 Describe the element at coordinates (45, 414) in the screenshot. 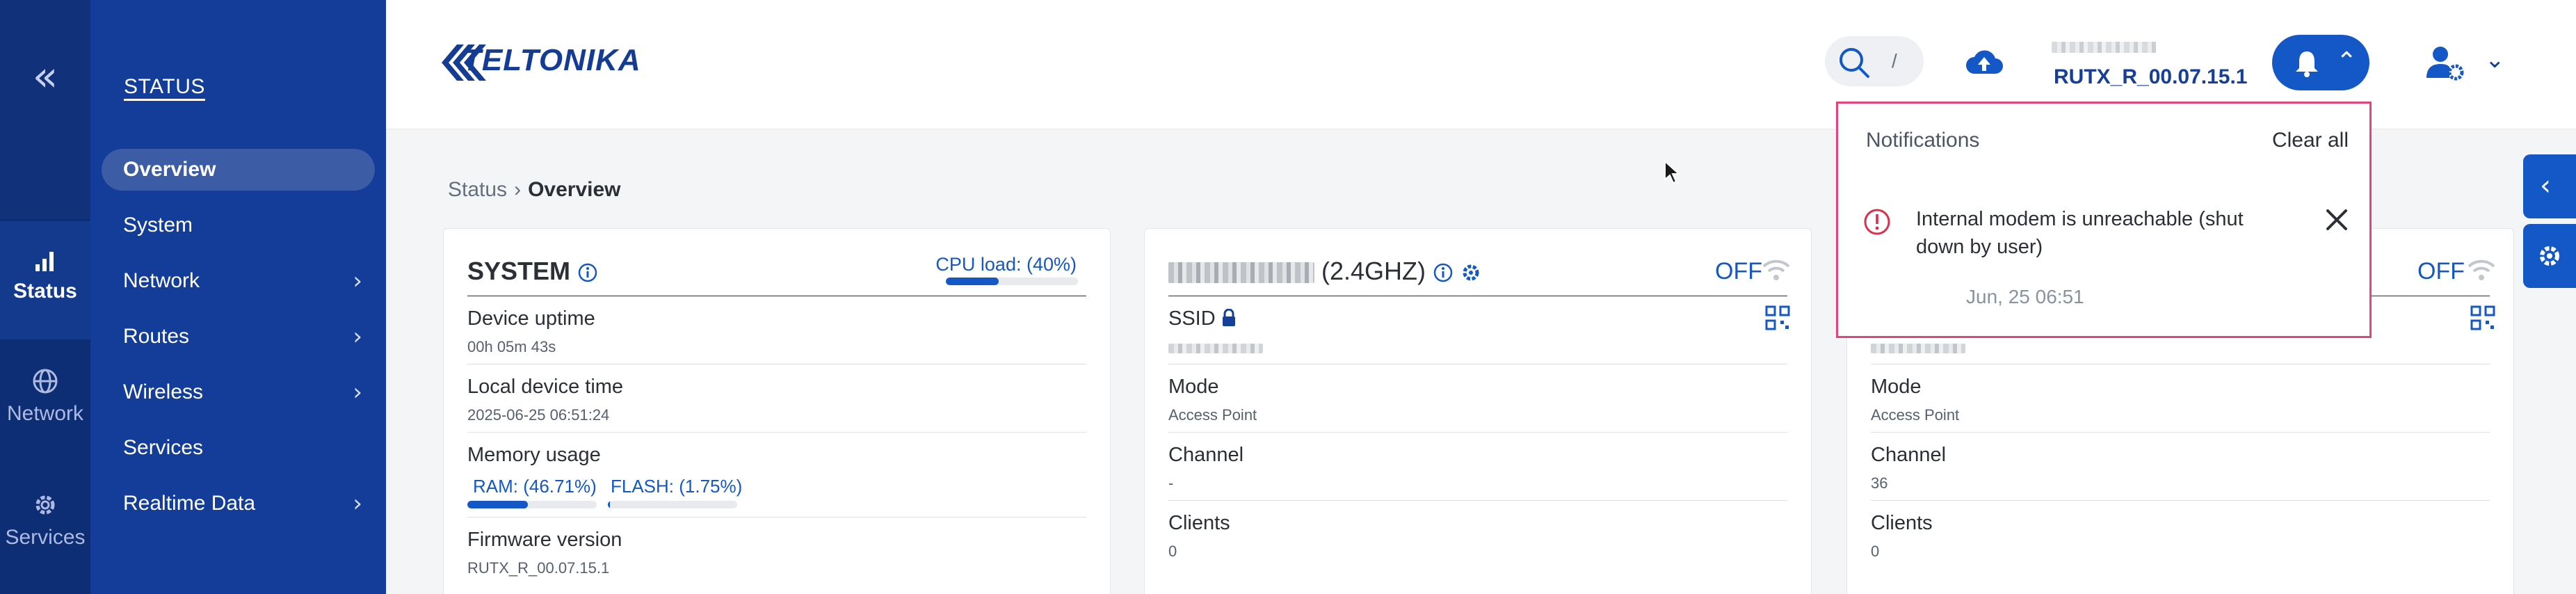

I see `rail-item-label: Network` at that location.